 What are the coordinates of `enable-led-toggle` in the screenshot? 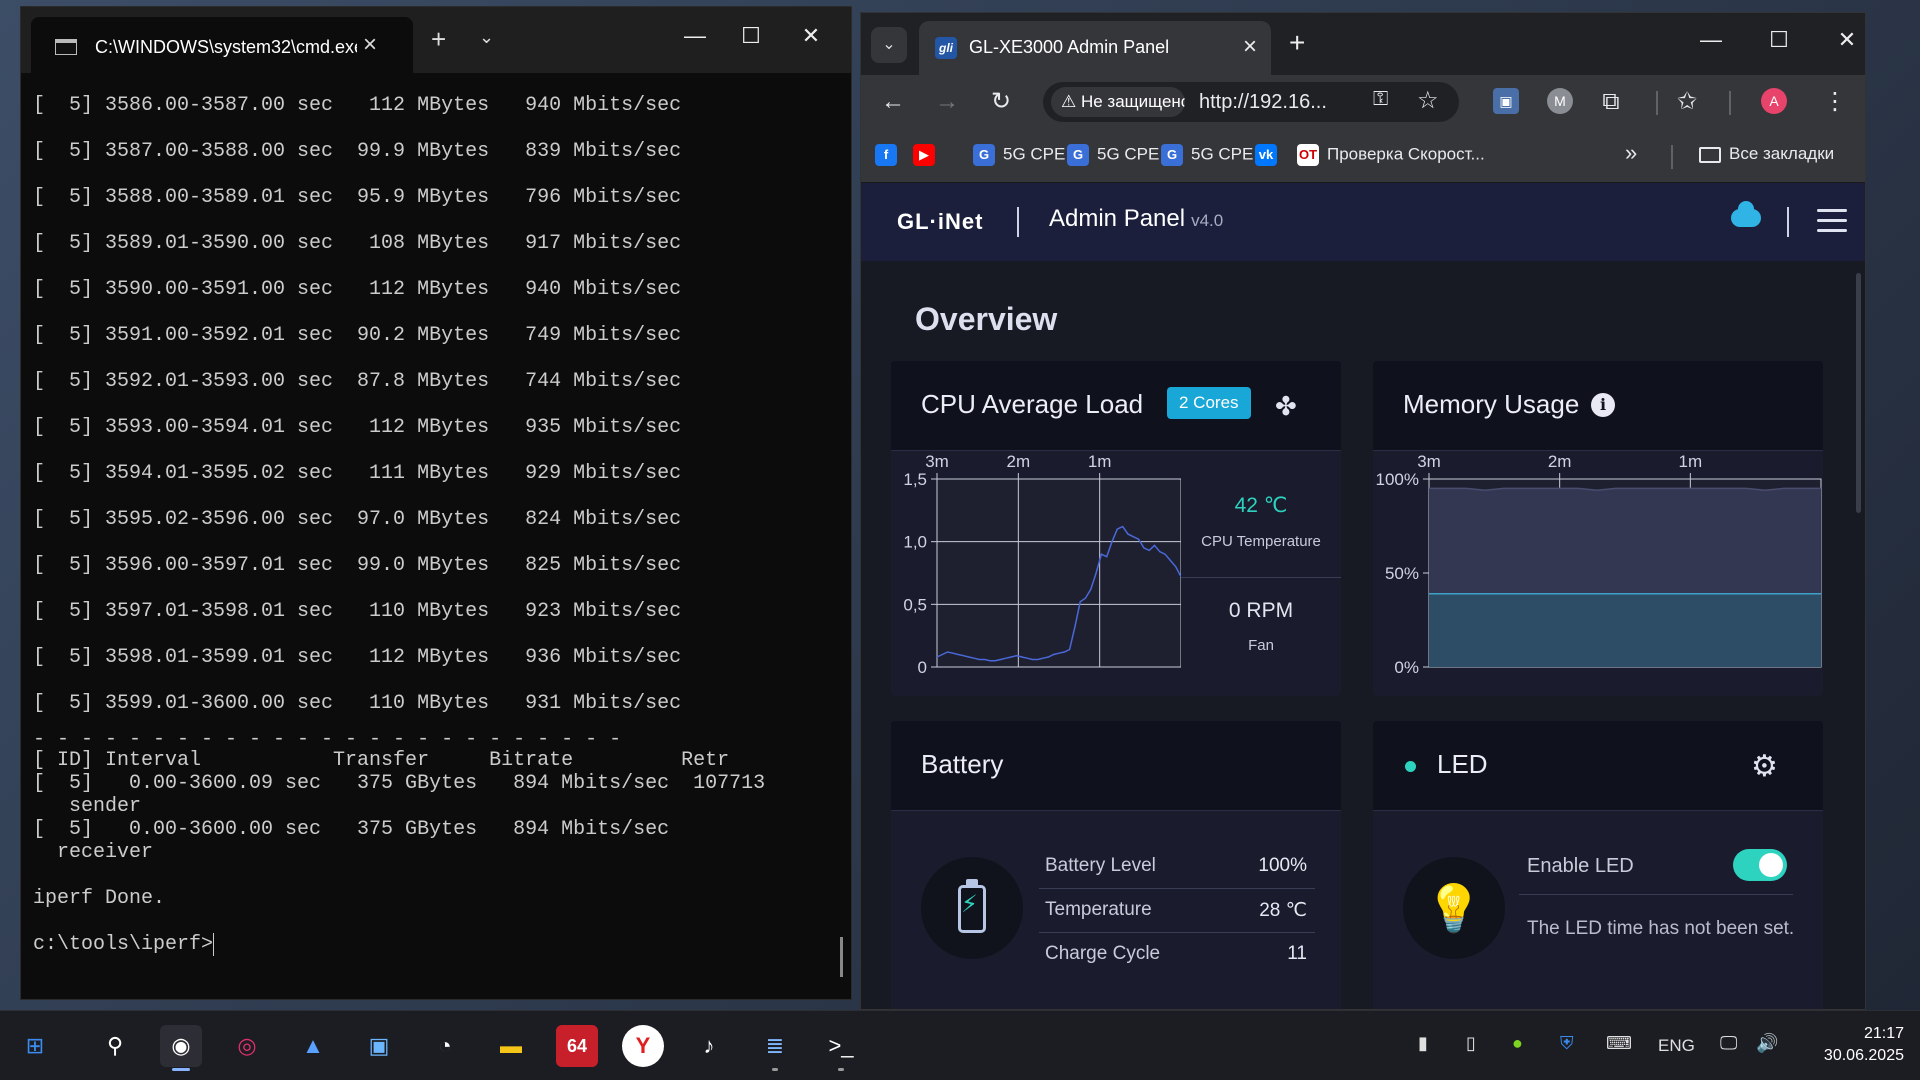 It's located at (1760, 865).